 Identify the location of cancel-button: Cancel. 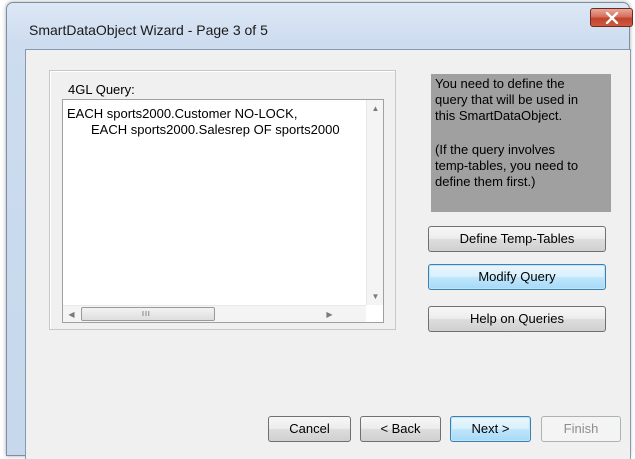
(309, 429).